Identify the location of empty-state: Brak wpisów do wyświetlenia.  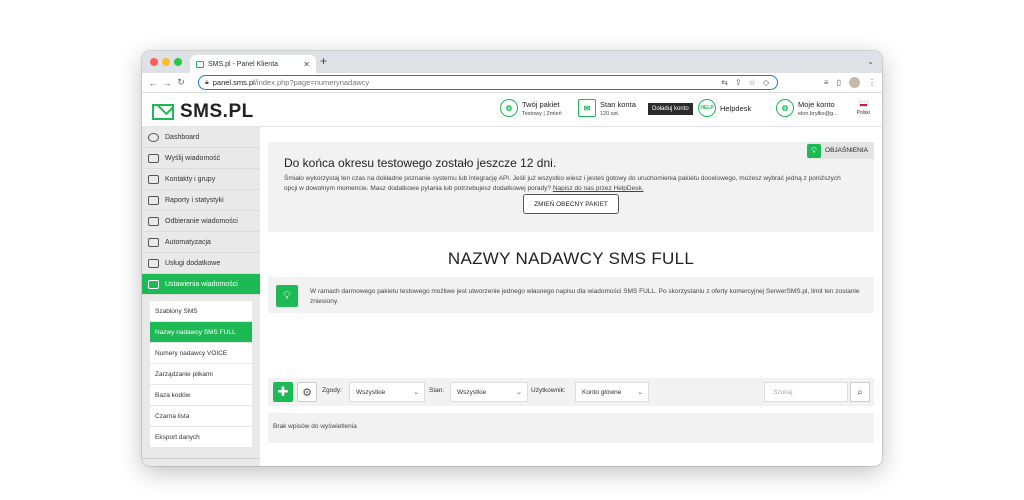
(571, 428).